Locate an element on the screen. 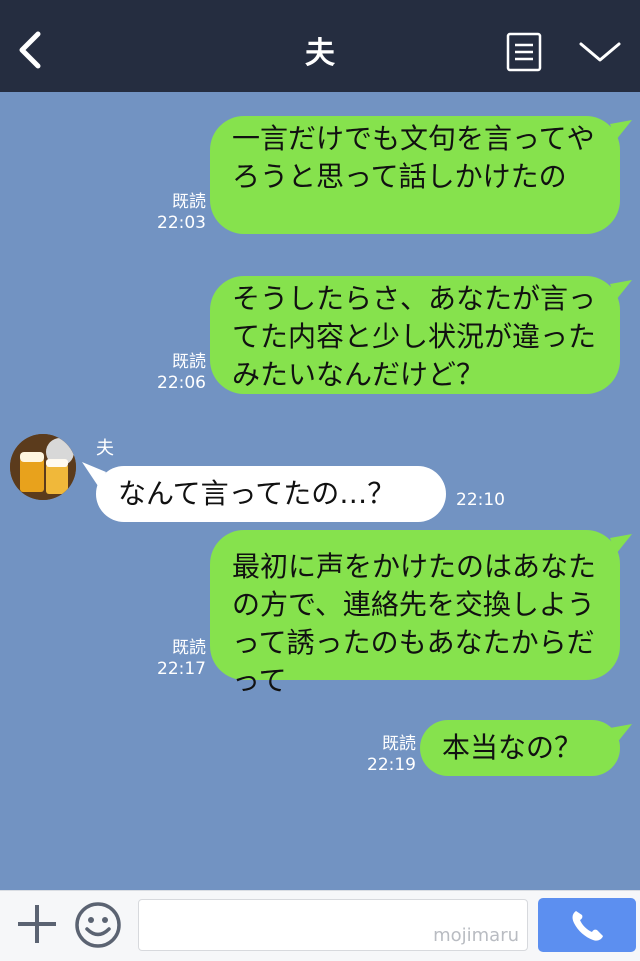 Image resolution: width=640 pixels, height=961 pixels. chevron-down-icon is located at coordinates (600, 52).